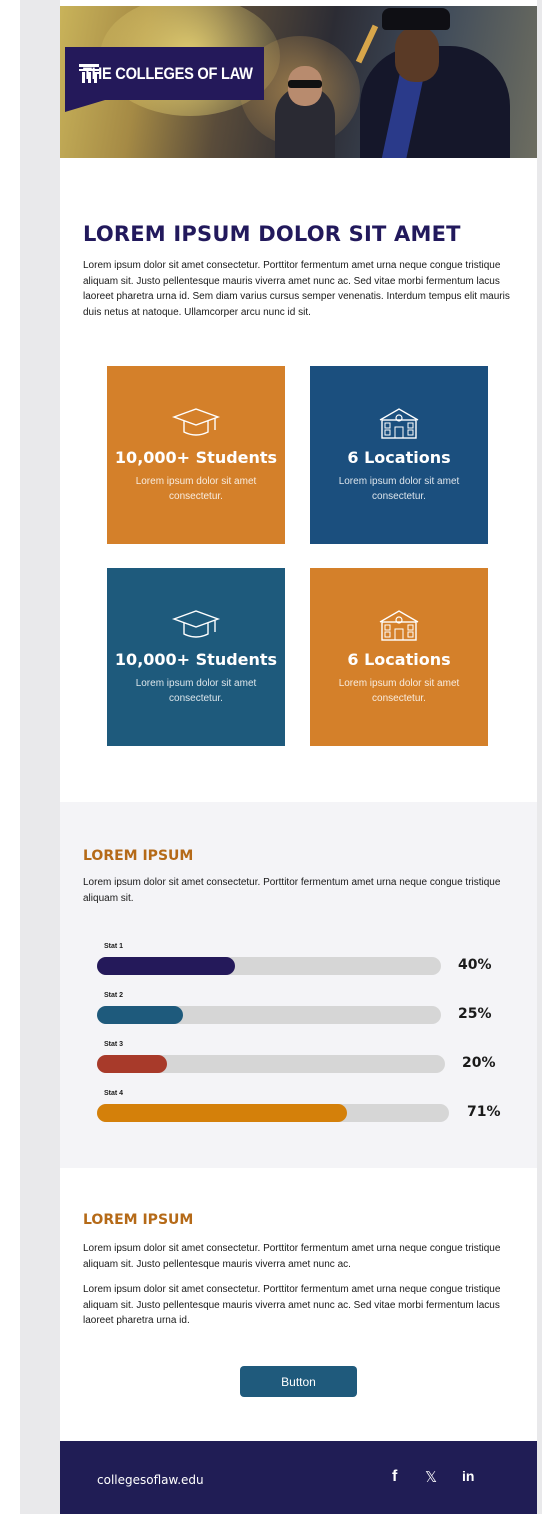 This screenshot has width=542, height=1514. I want to click on stat-percent: 20%, so click(479, 1063).